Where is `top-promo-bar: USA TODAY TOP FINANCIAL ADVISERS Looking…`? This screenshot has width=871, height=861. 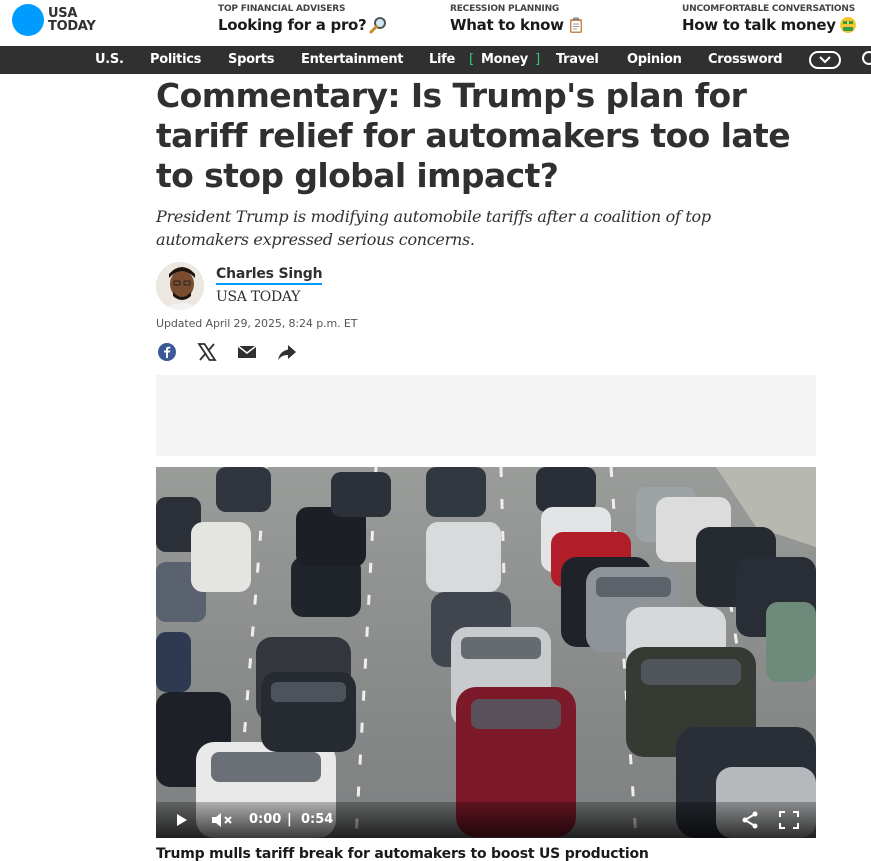
top-promo-bar: USA TODAY TOP FINANCIAL ADVISERS Looking… is located at coordinates (435, 23).